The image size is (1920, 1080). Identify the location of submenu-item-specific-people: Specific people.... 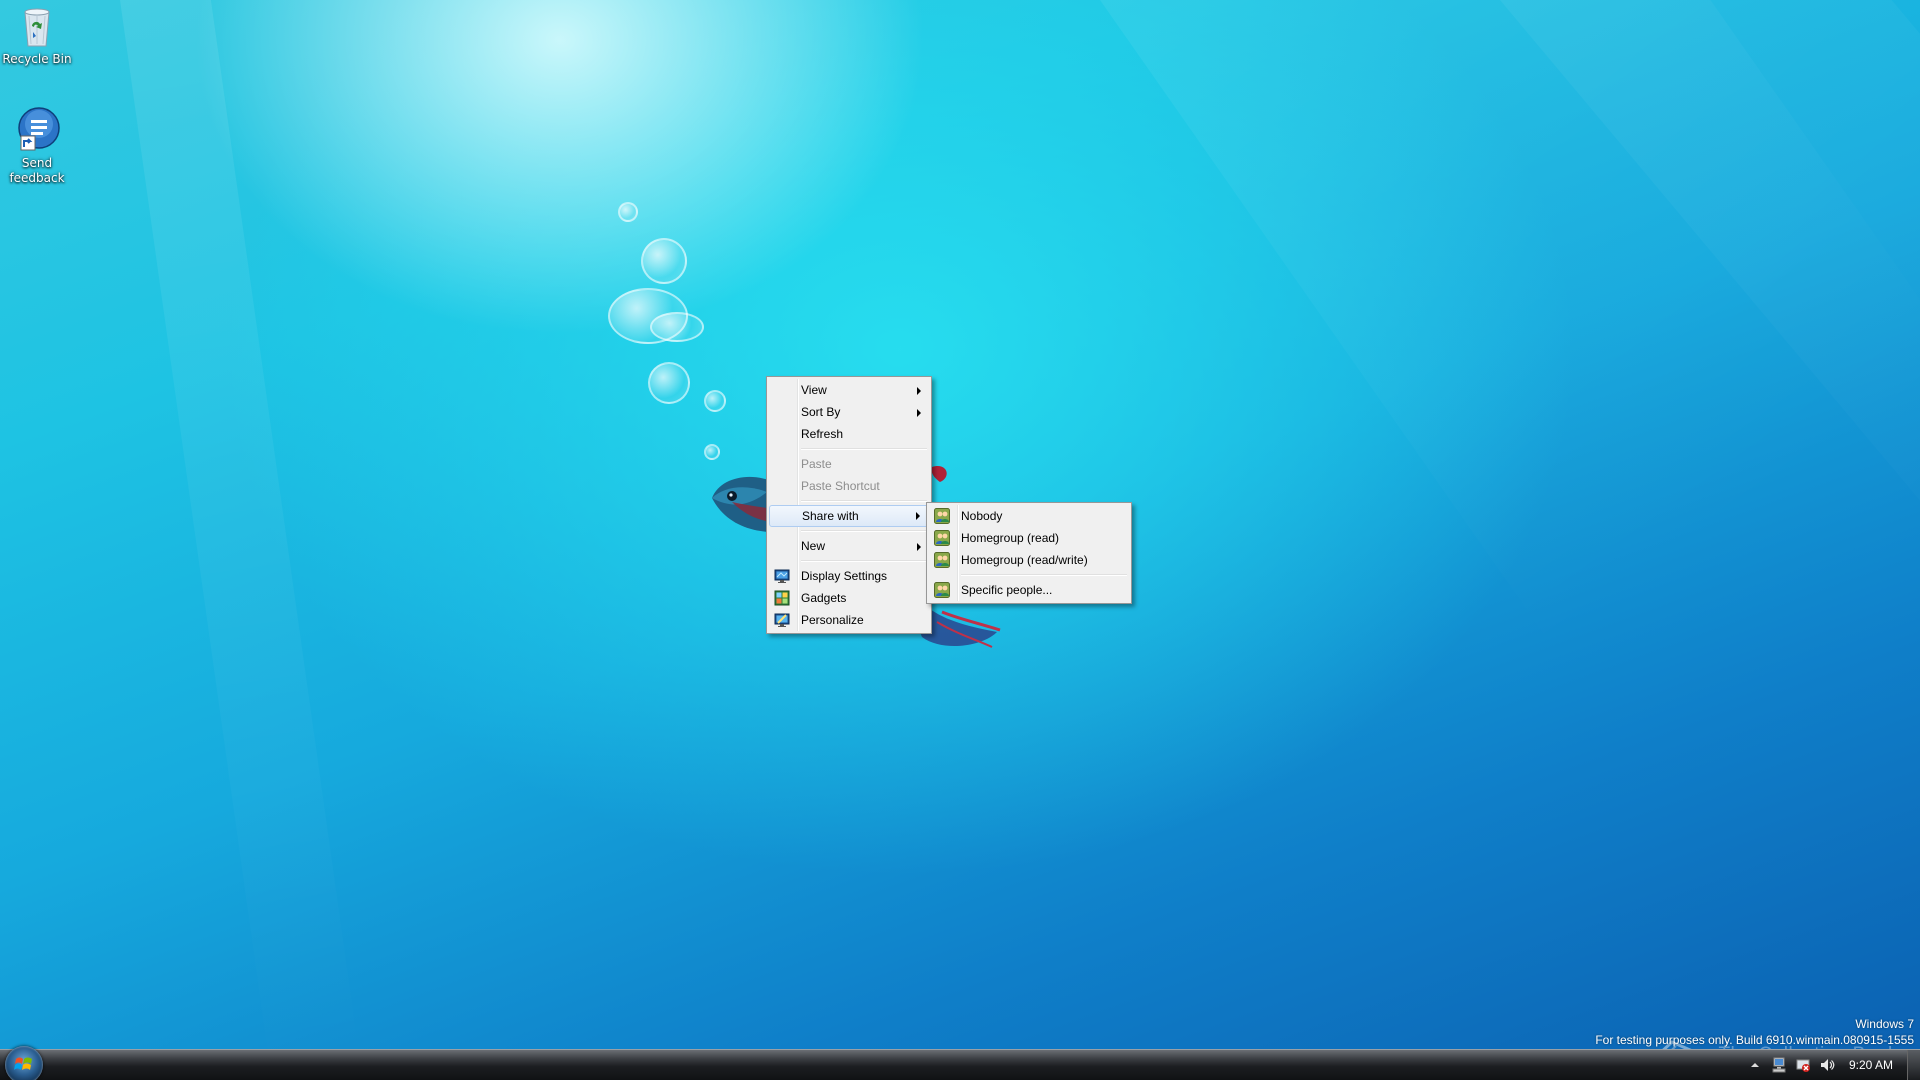
(1029, 590).